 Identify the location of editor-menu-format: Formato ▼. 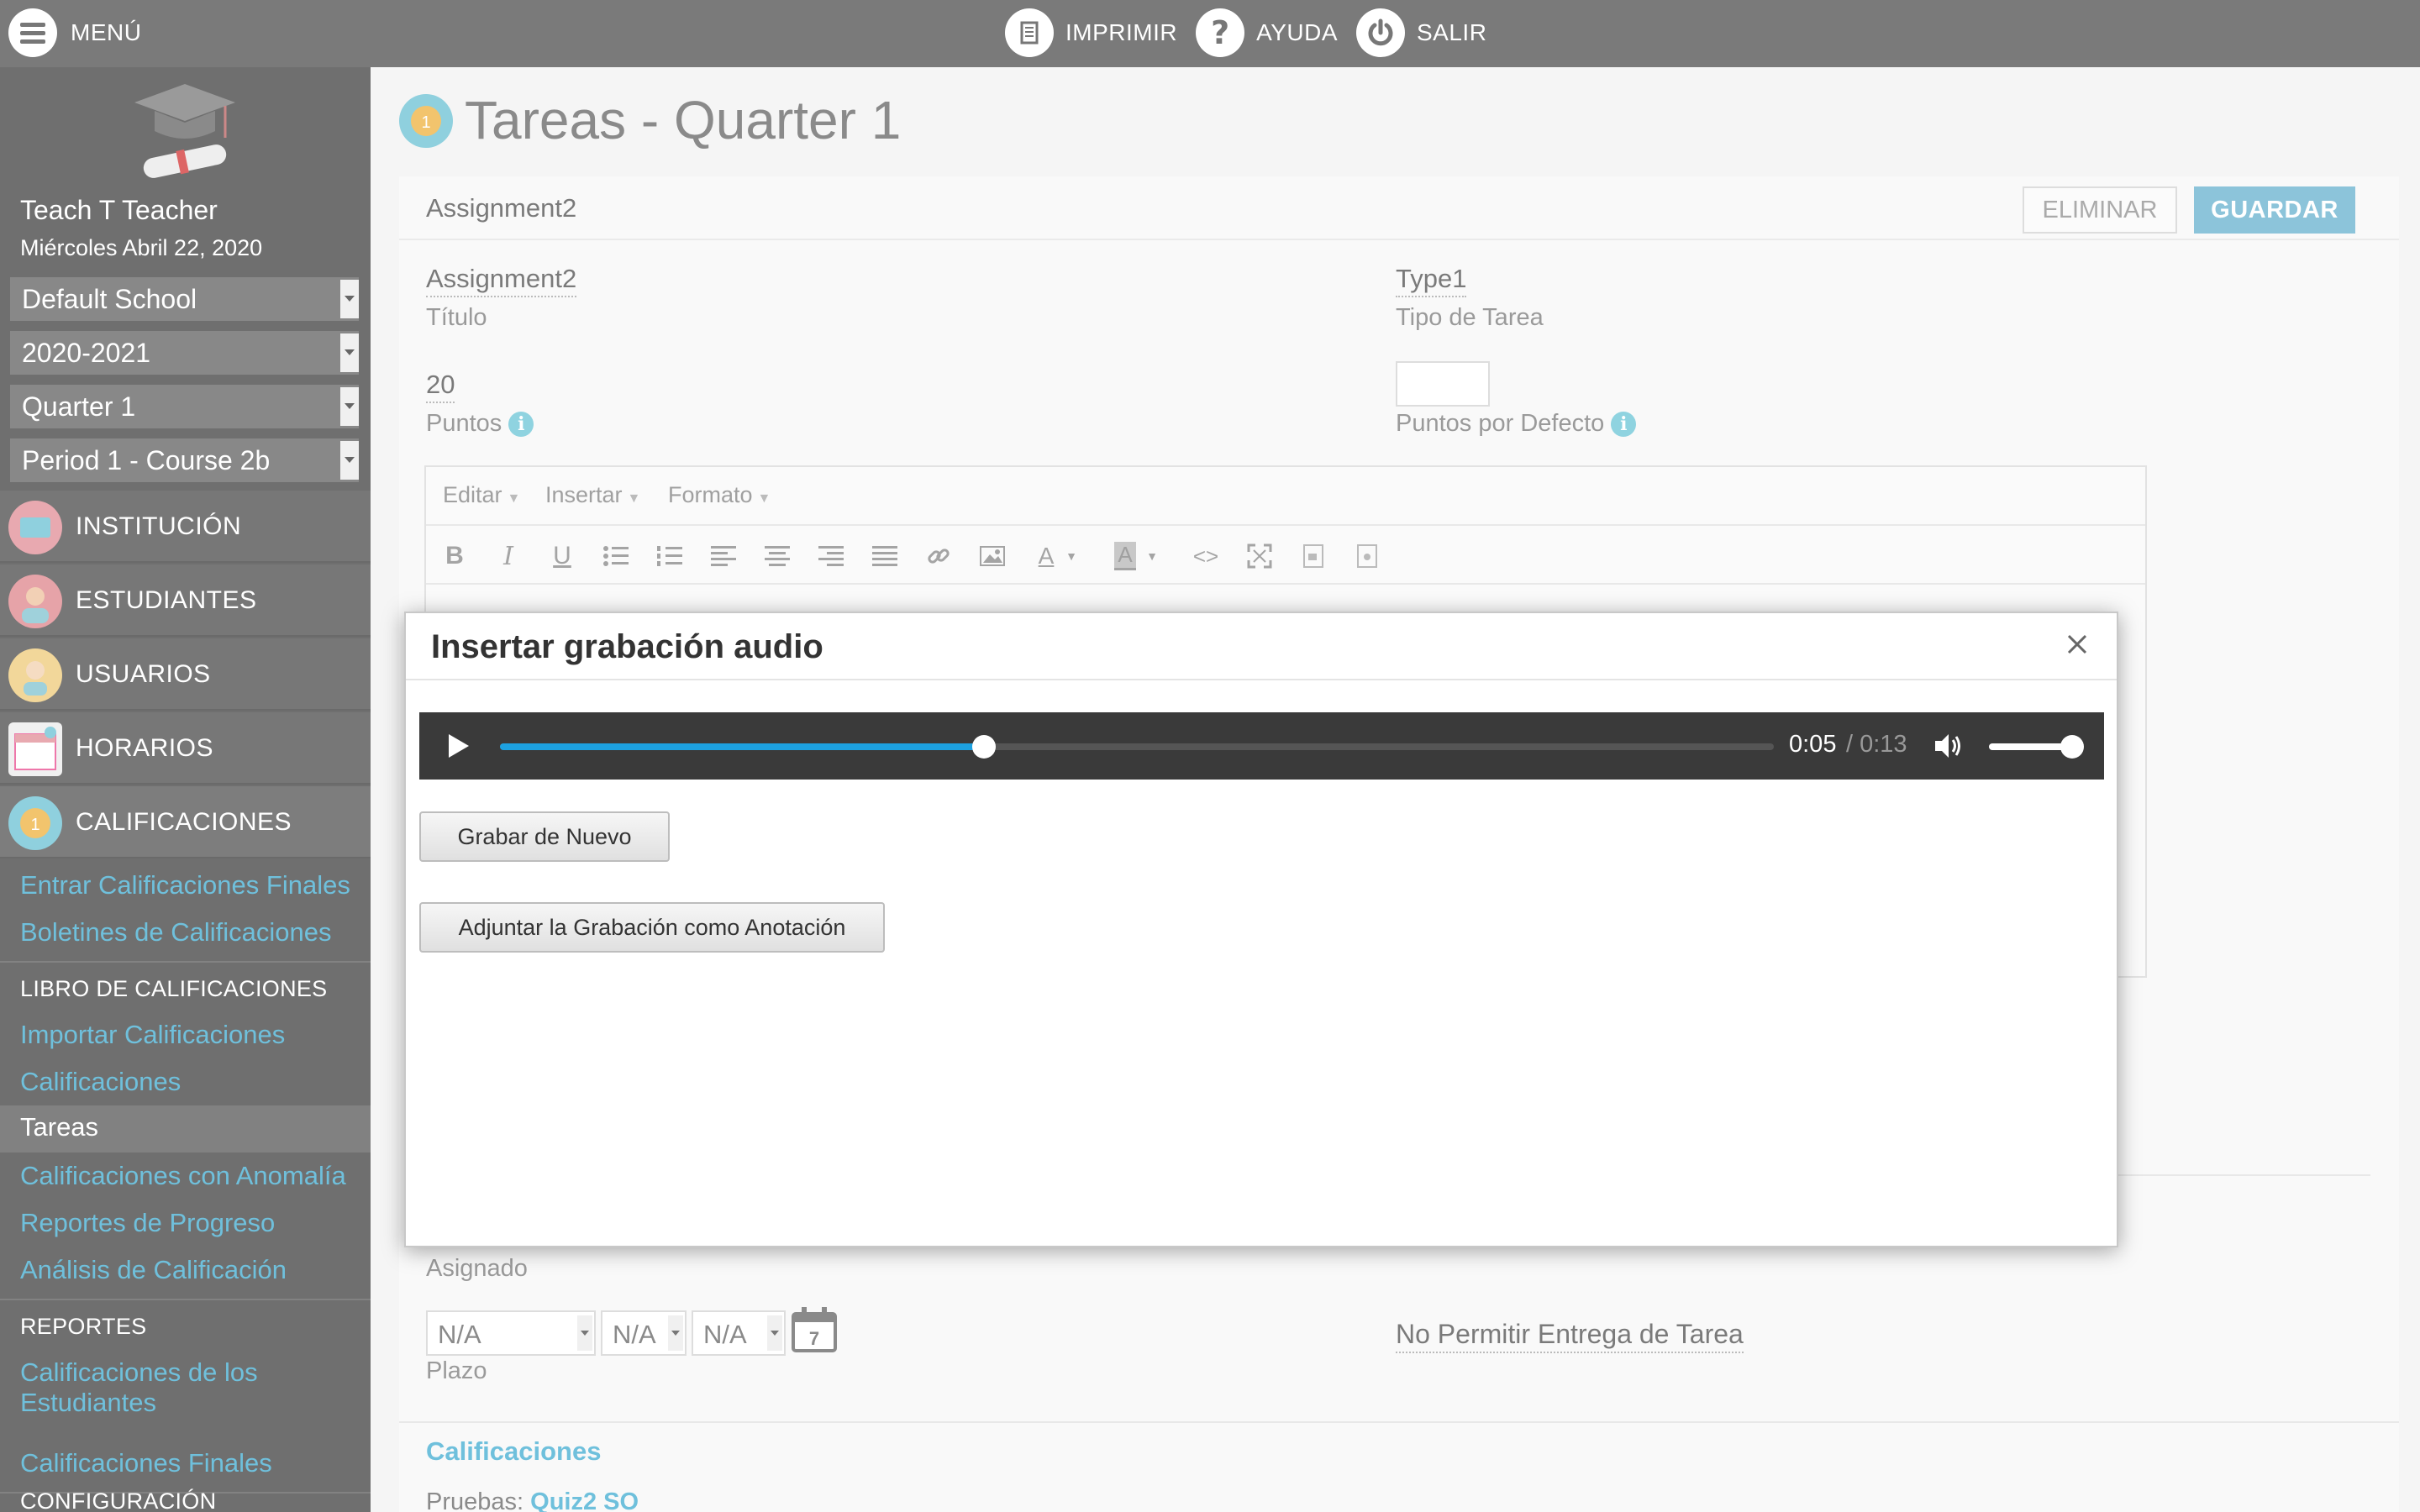
(719, 495).